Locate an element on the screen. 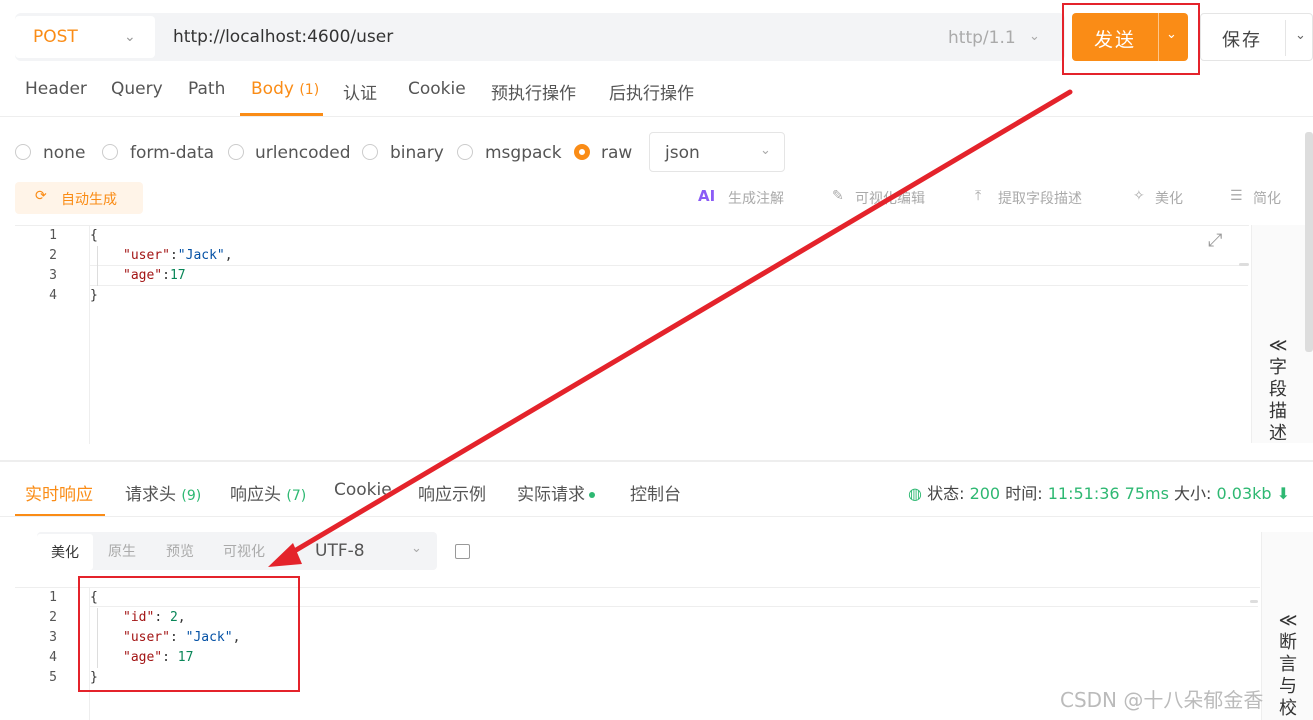 The height and width of the screenshot is (720, 1313). arrow-head is located at coordinates (285, 555).